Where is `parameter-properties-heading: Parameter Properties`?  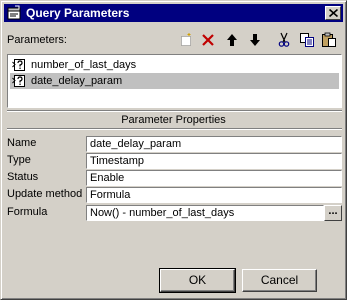 parameter-properties-heading: Parameter Properties is located at coordinates (173, 120).